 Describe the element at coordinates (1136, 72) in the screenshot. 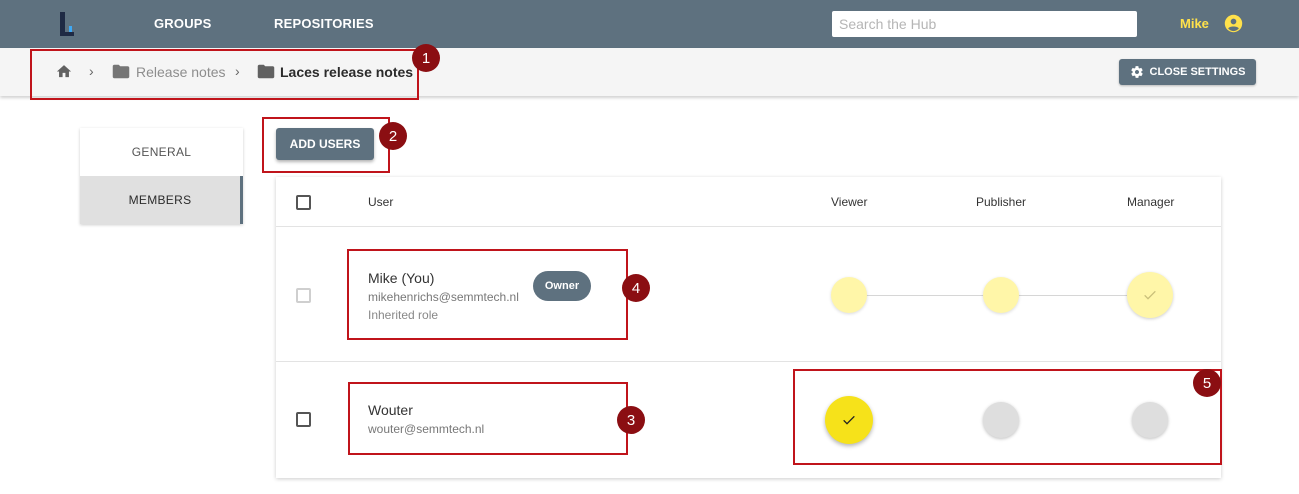

I see `gear-icon` at that location.